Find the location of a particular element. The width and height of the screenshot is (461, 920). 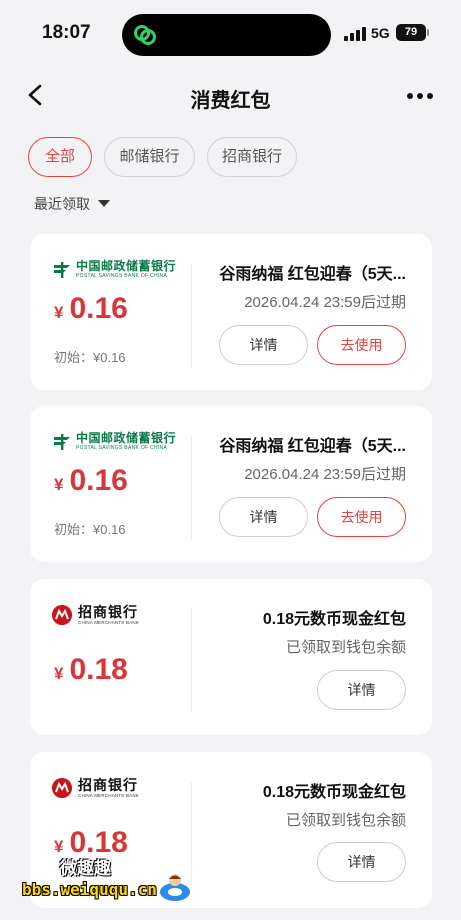

dynamic-island is located at coordinates (226, 35).